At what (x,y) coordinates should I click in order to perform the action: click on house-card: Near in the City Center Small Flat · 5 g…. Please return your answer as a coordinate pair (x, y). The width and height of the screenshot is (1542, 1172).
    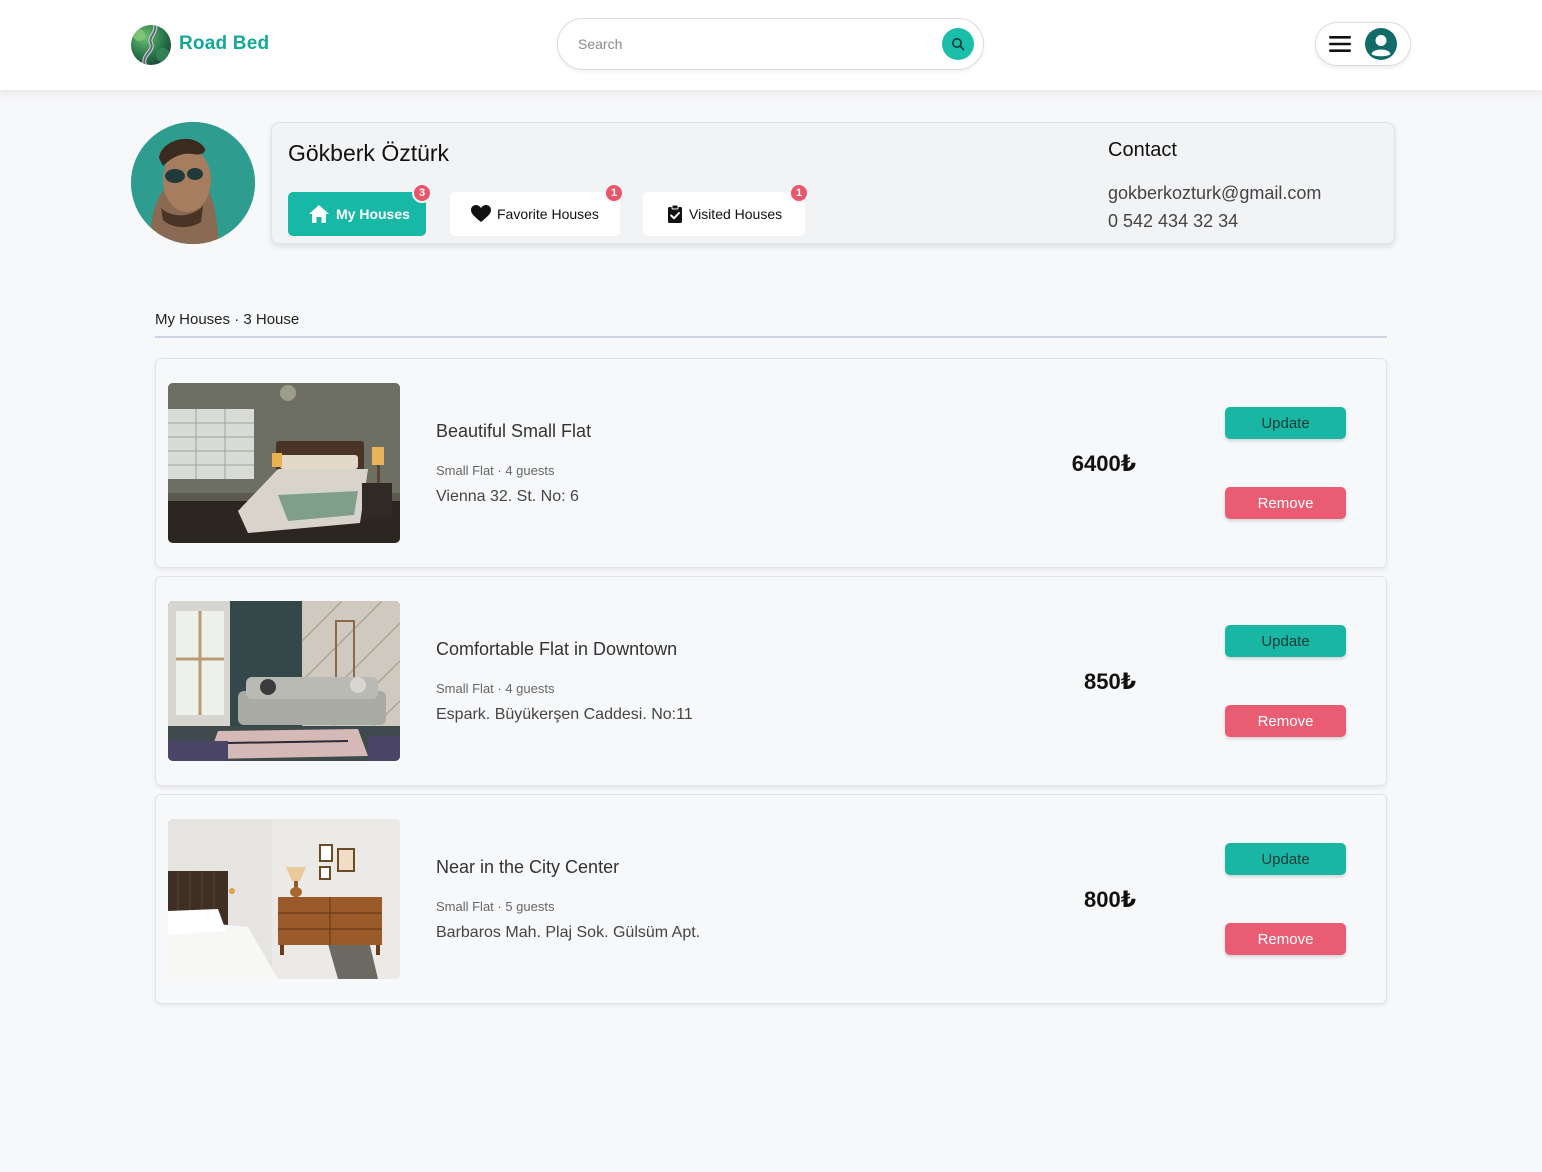
    Looking at the image, I should click on (771, 899).